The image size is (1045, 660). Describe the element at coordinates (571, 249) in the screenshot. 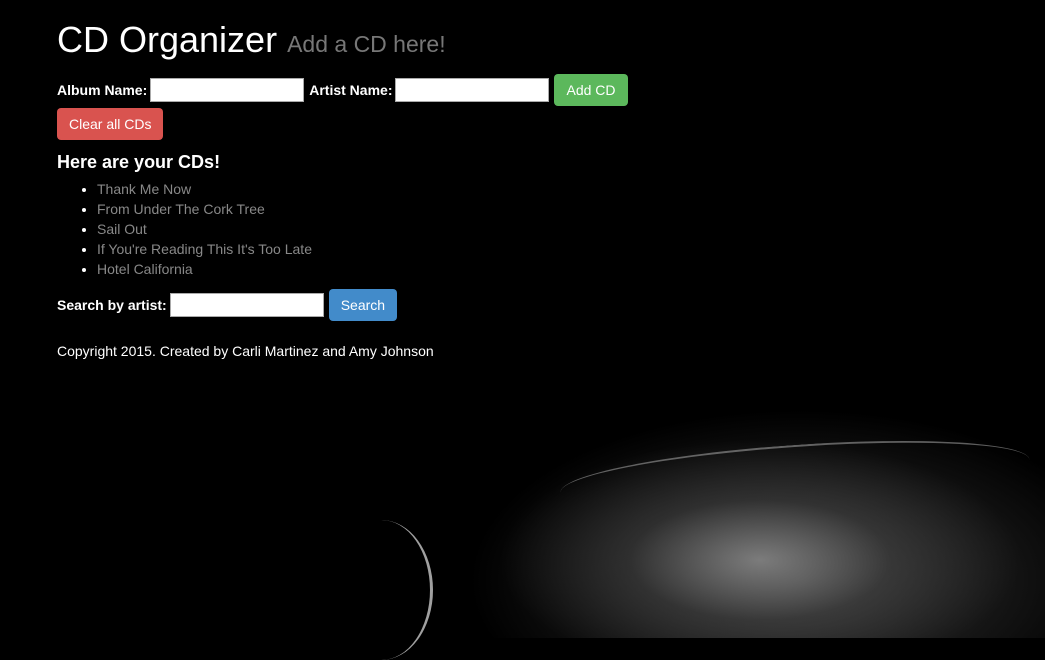

I see `list-item: If You're Reading This It's Too Late` at that location.